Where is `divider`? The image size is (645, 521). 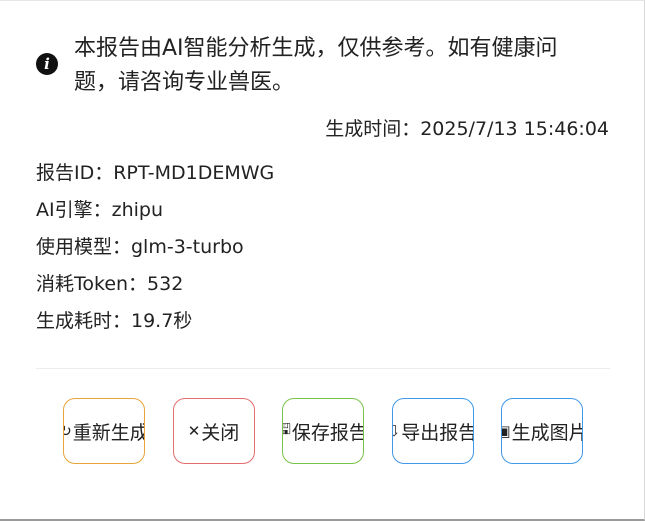 divider is located at coordinates (323, 368).